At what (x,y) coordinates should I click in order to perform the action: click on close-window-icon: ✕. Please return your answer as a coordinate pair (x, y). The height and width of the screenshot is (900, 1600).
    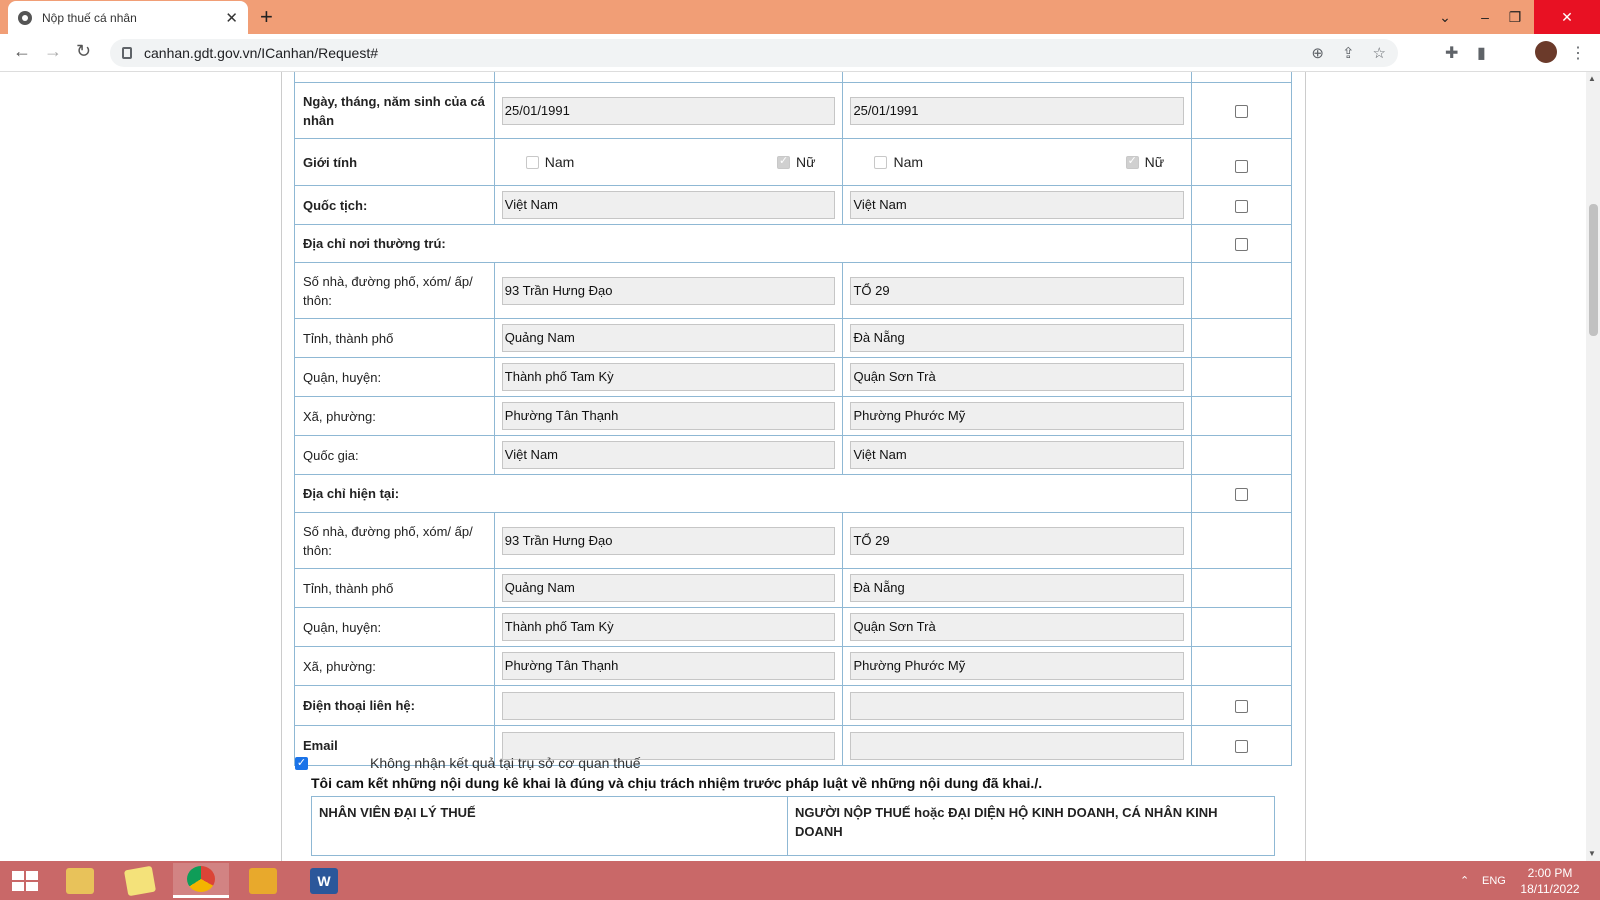
    Looking at the image, I should click on (1567, 17).